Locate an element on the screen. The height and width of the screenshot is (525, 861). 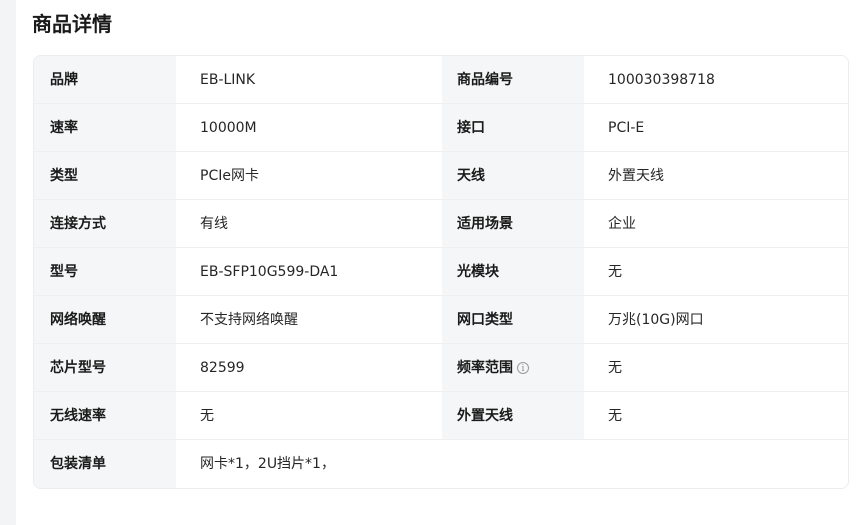
spec-label-frequency-range-text: 频率范围 is located at coordinates (485, 367).